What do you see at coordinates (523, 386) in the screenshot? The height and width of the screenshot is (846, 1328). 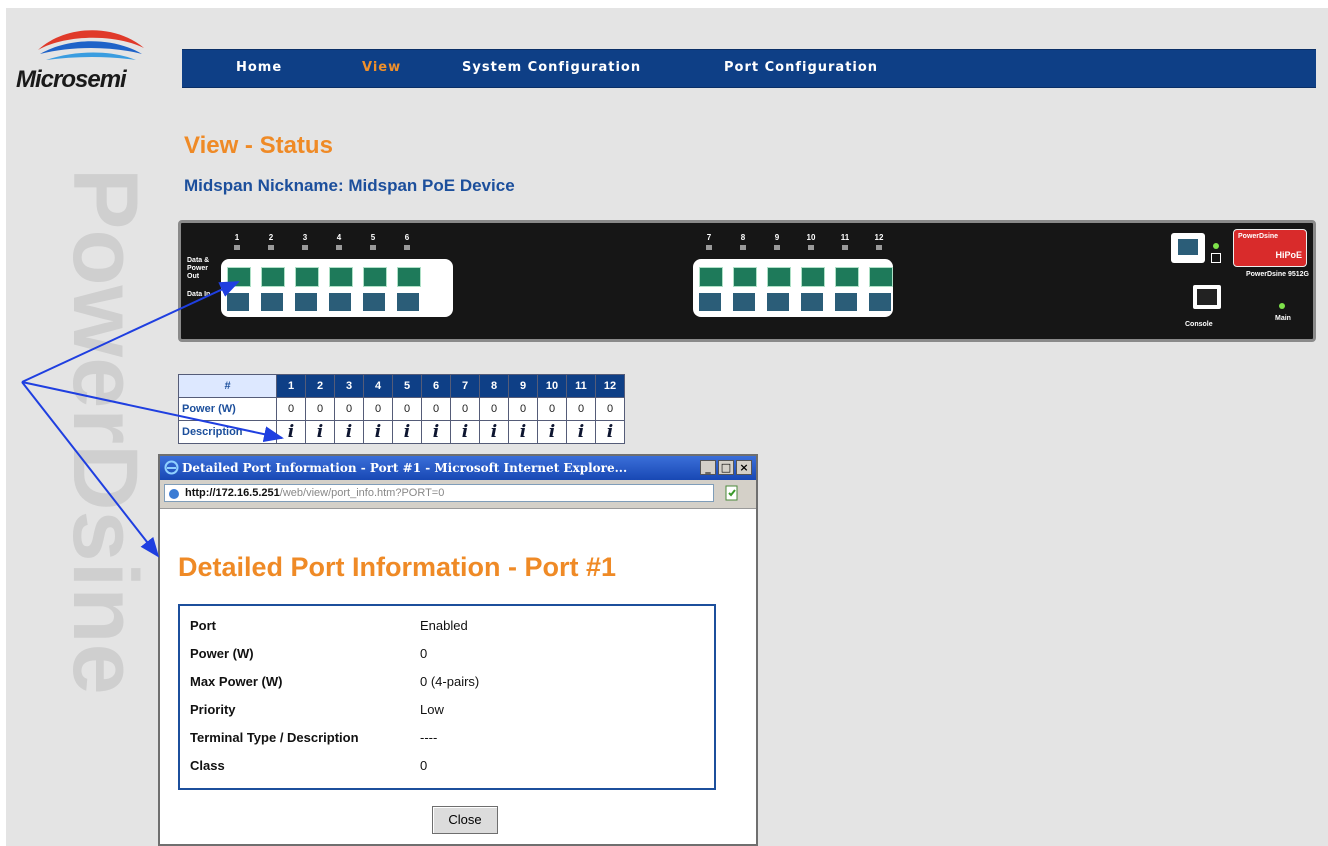 I see `port-header: 9` at bounding box center [523, 386].